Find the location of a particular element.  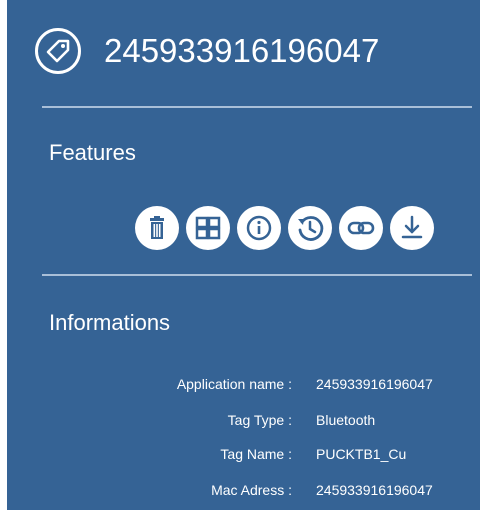

info-button is located at coordinates (259, 228).